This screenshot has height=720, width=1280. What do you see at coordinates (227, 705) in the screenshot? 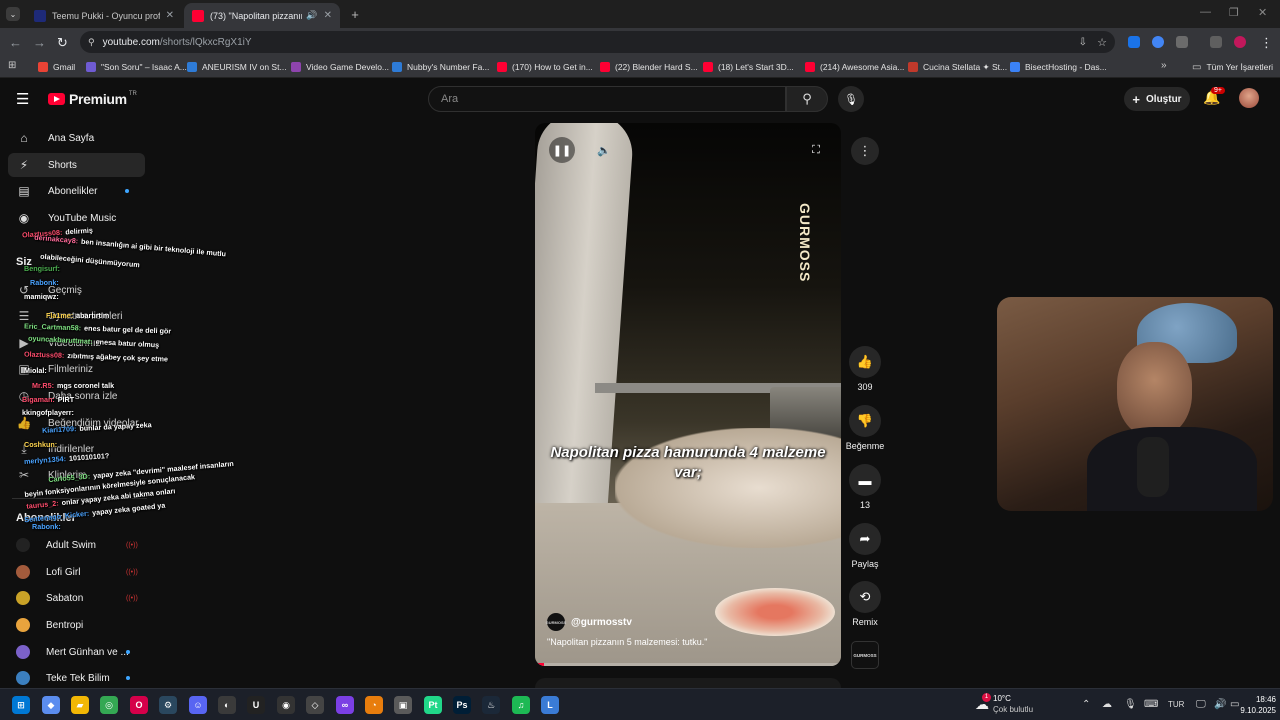
I see `obs-icon: ◐` at bounding box center [227, 705].